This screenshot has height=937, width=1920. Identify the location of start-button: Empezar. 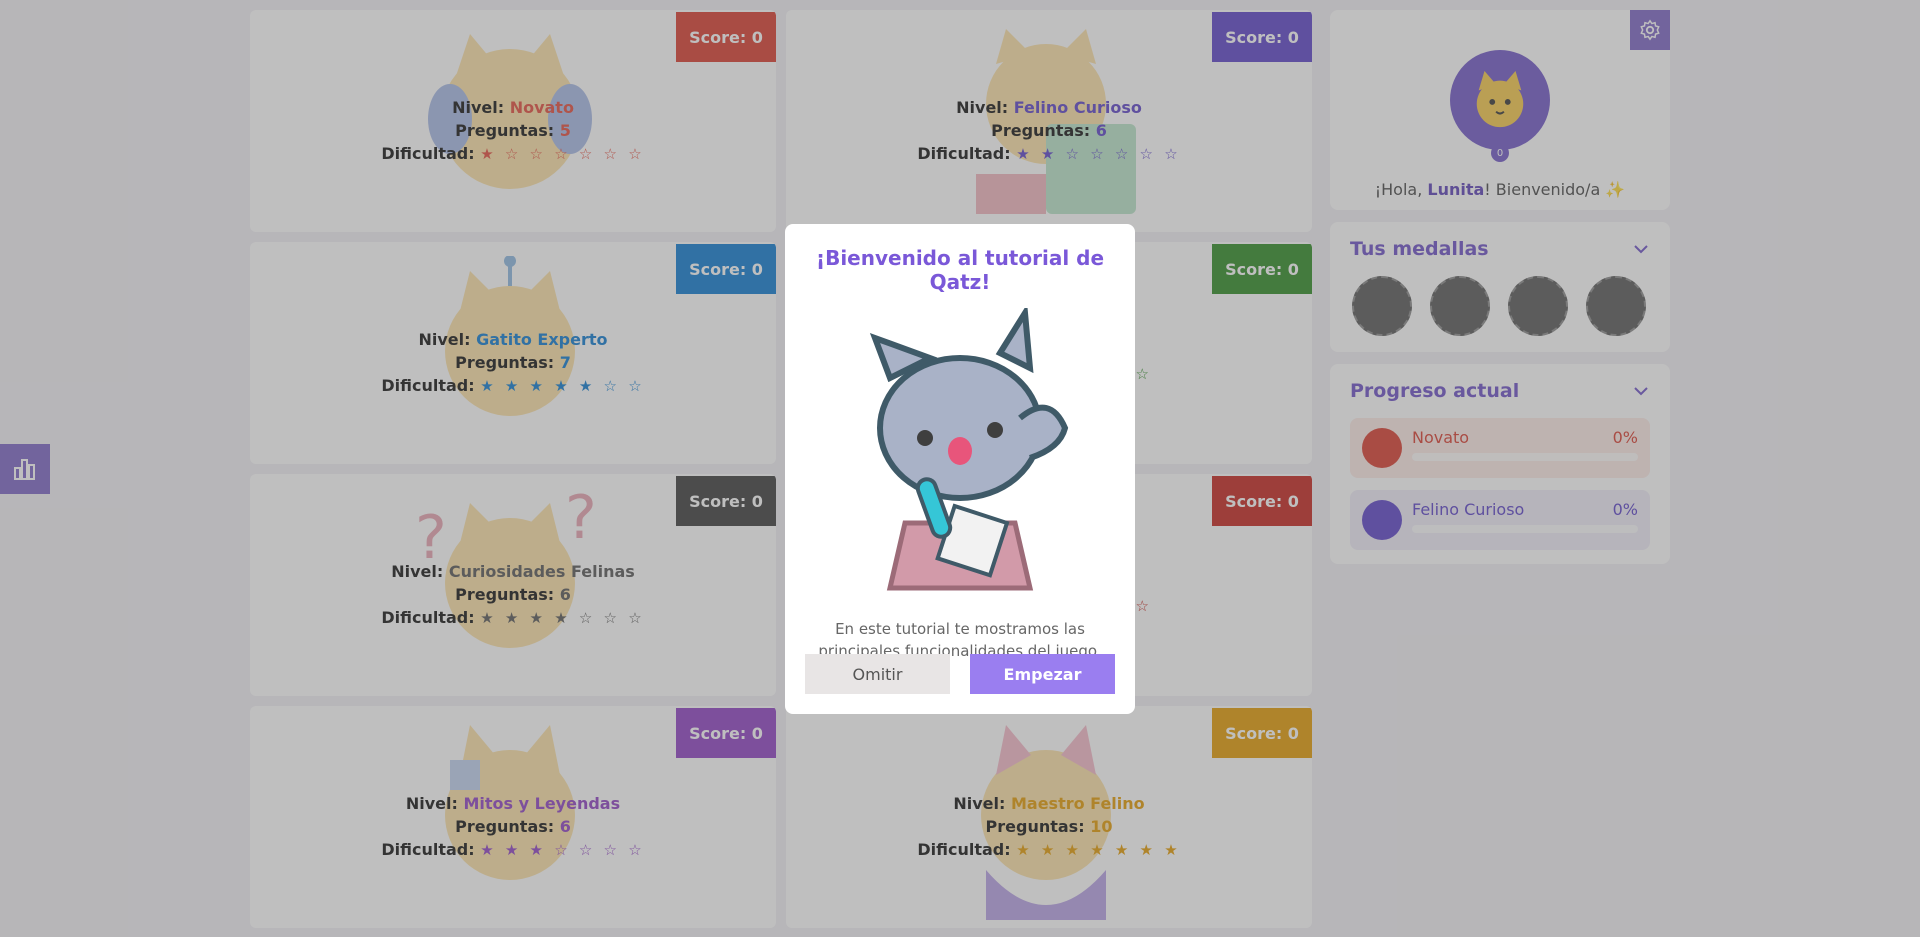
(1042, 674).